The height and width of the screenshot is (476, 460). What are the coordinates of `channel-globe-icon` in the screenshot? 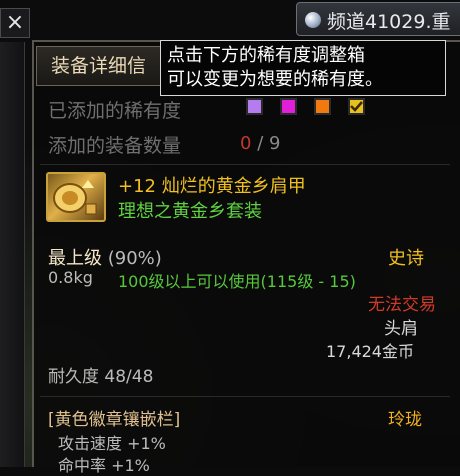 It's located at (313, 20).